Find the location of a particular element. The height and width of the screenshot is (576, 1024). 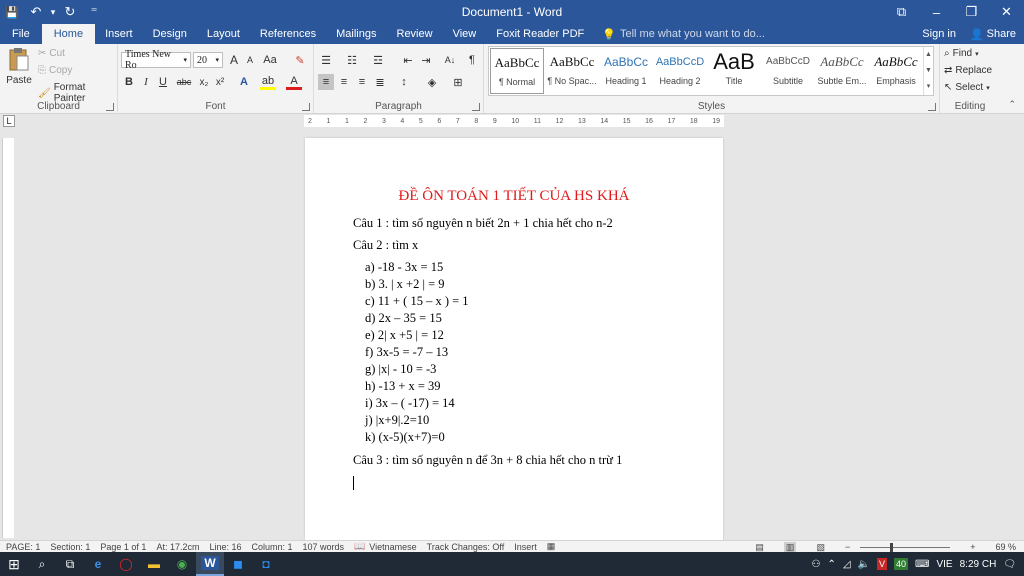

proofing-icon: 📖 is located at coordinates (359, 546).